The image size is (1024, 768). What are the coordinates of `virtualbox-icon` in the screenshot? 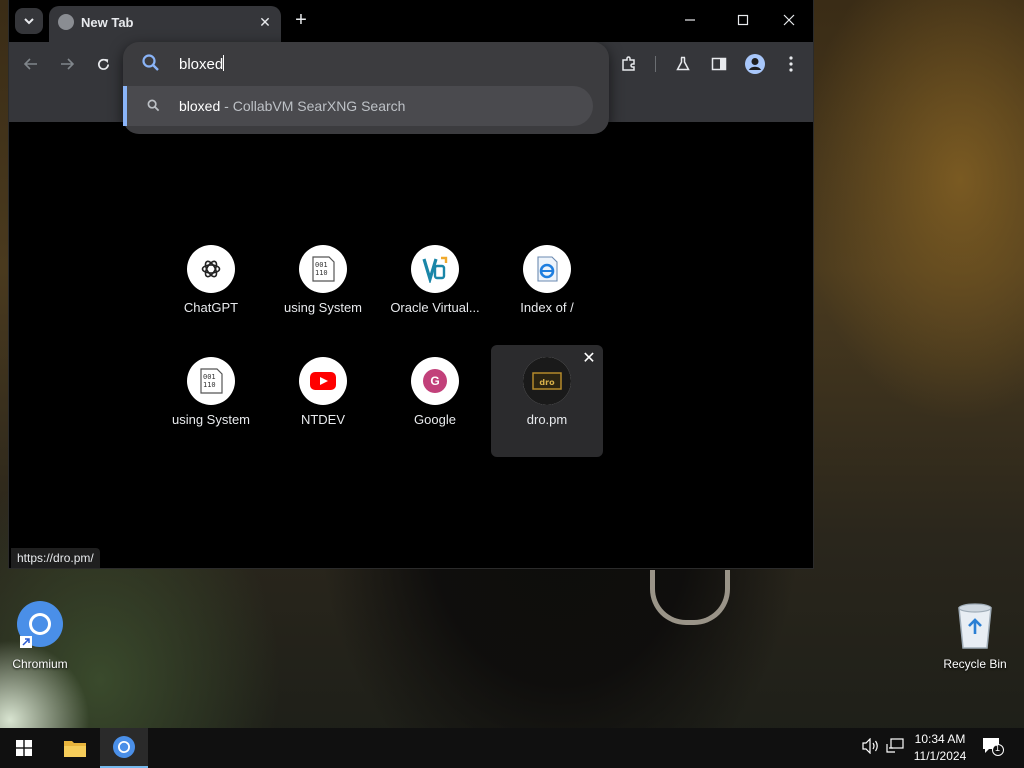 It's located at (435, 269).